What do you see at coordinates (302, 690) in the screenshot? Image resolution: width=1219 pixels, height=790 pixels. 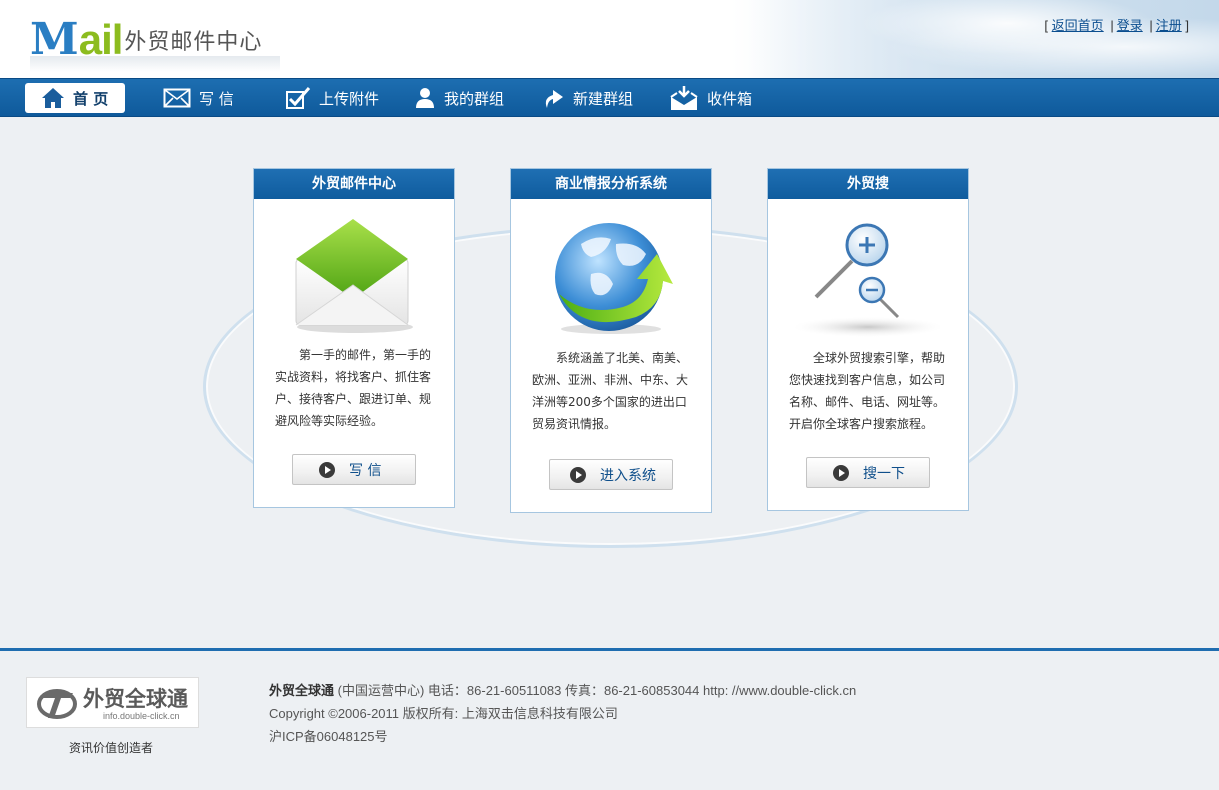 I see `footer-brand: 外贸全球通` at bounding box center [302, 690].